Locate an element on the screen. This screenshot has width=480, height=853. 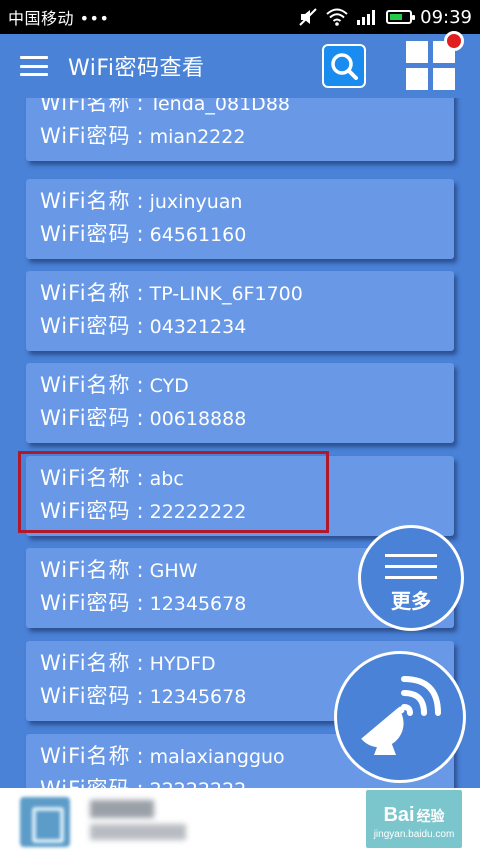
status-bar: 中国移动 ••• 09:39 is located at coordinates (240, 17).